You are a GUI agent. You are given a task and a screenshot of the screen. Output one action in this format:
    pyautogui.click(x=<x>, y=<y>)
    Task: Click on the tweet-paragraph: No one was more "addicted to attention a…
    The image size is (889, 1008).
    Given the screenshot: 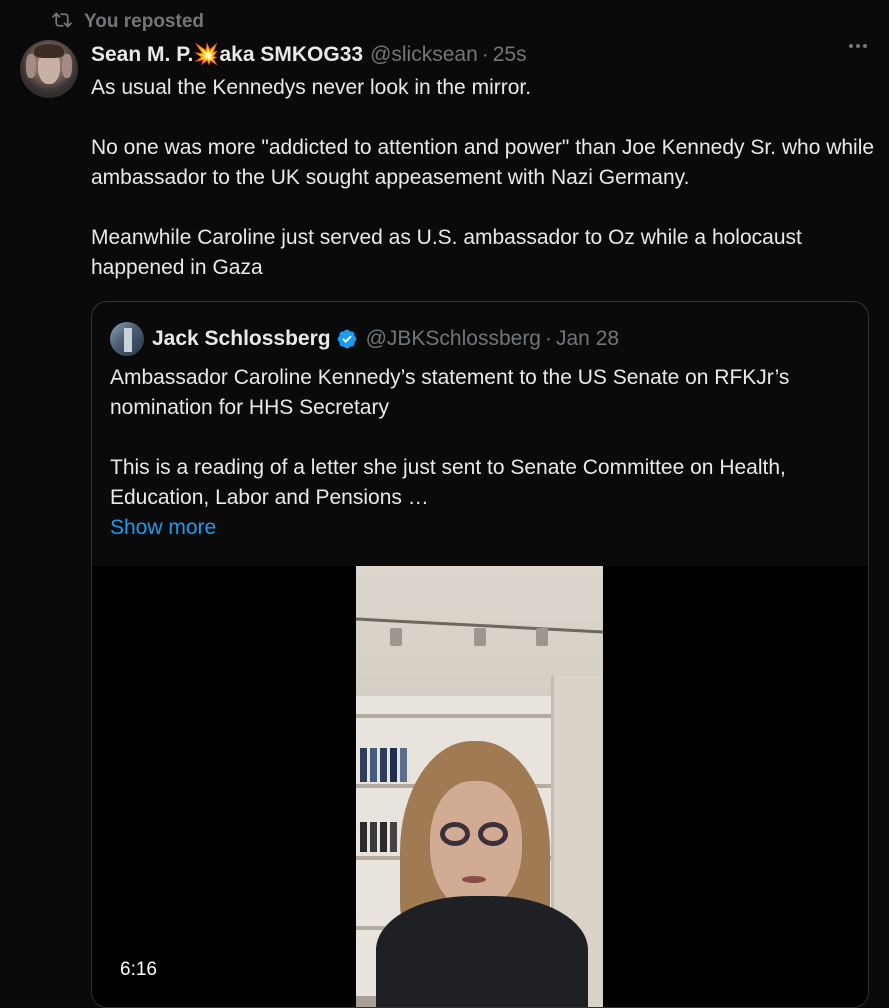 What is the action you would take?
    pyautogui.click(x=483, y=162)
    